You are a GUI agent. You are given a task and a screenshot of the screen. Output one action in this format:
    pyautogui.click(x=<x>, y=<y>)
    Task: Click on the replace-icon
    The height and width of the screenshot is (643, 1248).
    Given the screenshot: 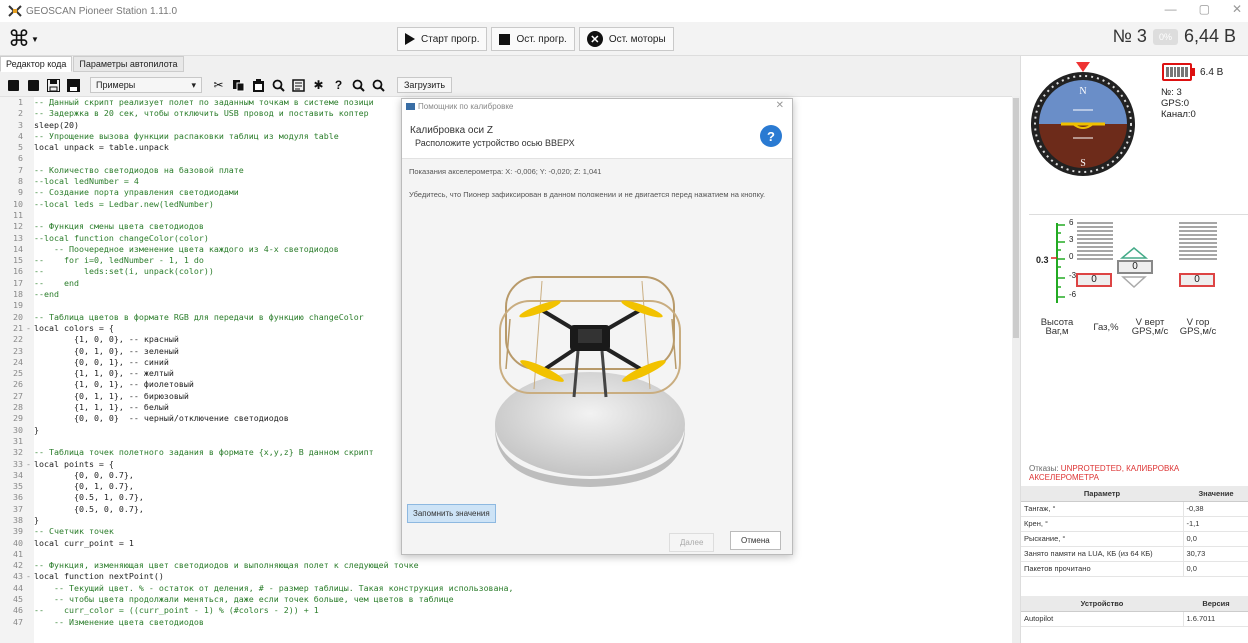 What is the action you would take?
    pyautogui.click(x=298, y=85)
    